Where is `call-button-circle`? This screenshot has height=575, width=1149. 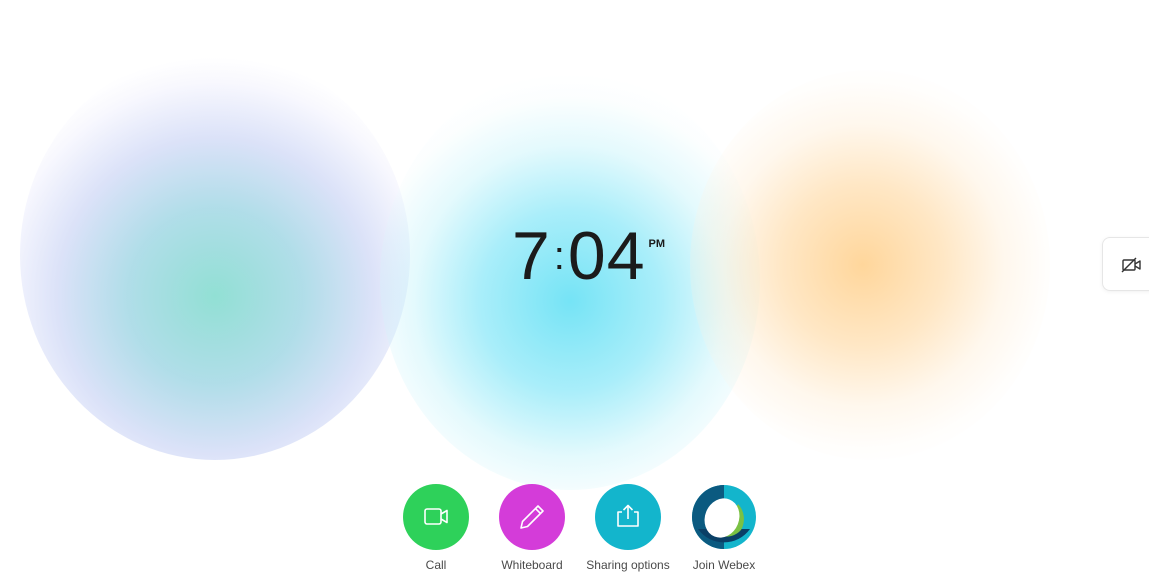 call-button-circle is located at coordinates (436, 517).